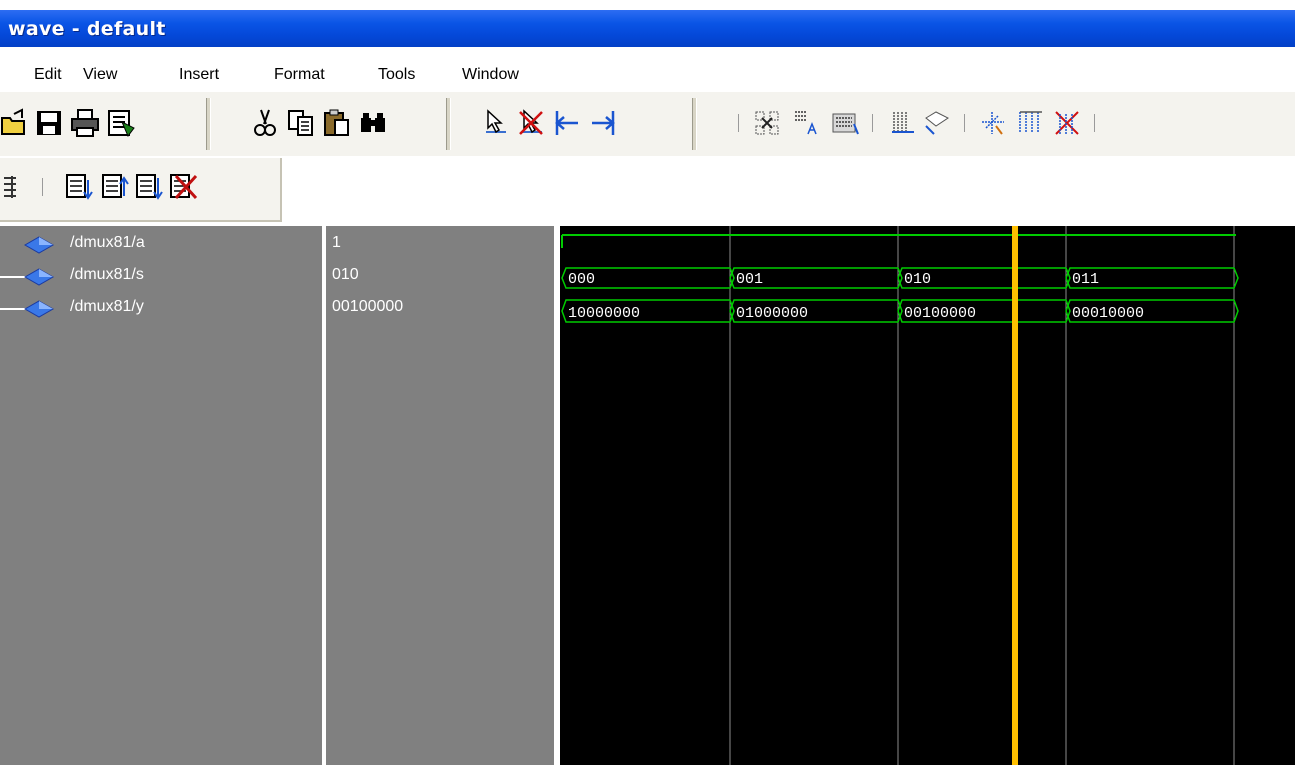 Image resolution: width=1295 pixels, height=769 pixels. What do you see at coordinates (647, 75) in the screenshot?
I see `menu-bar: Edit View Insert Format Tools Window` at bounding box center [647, 75].